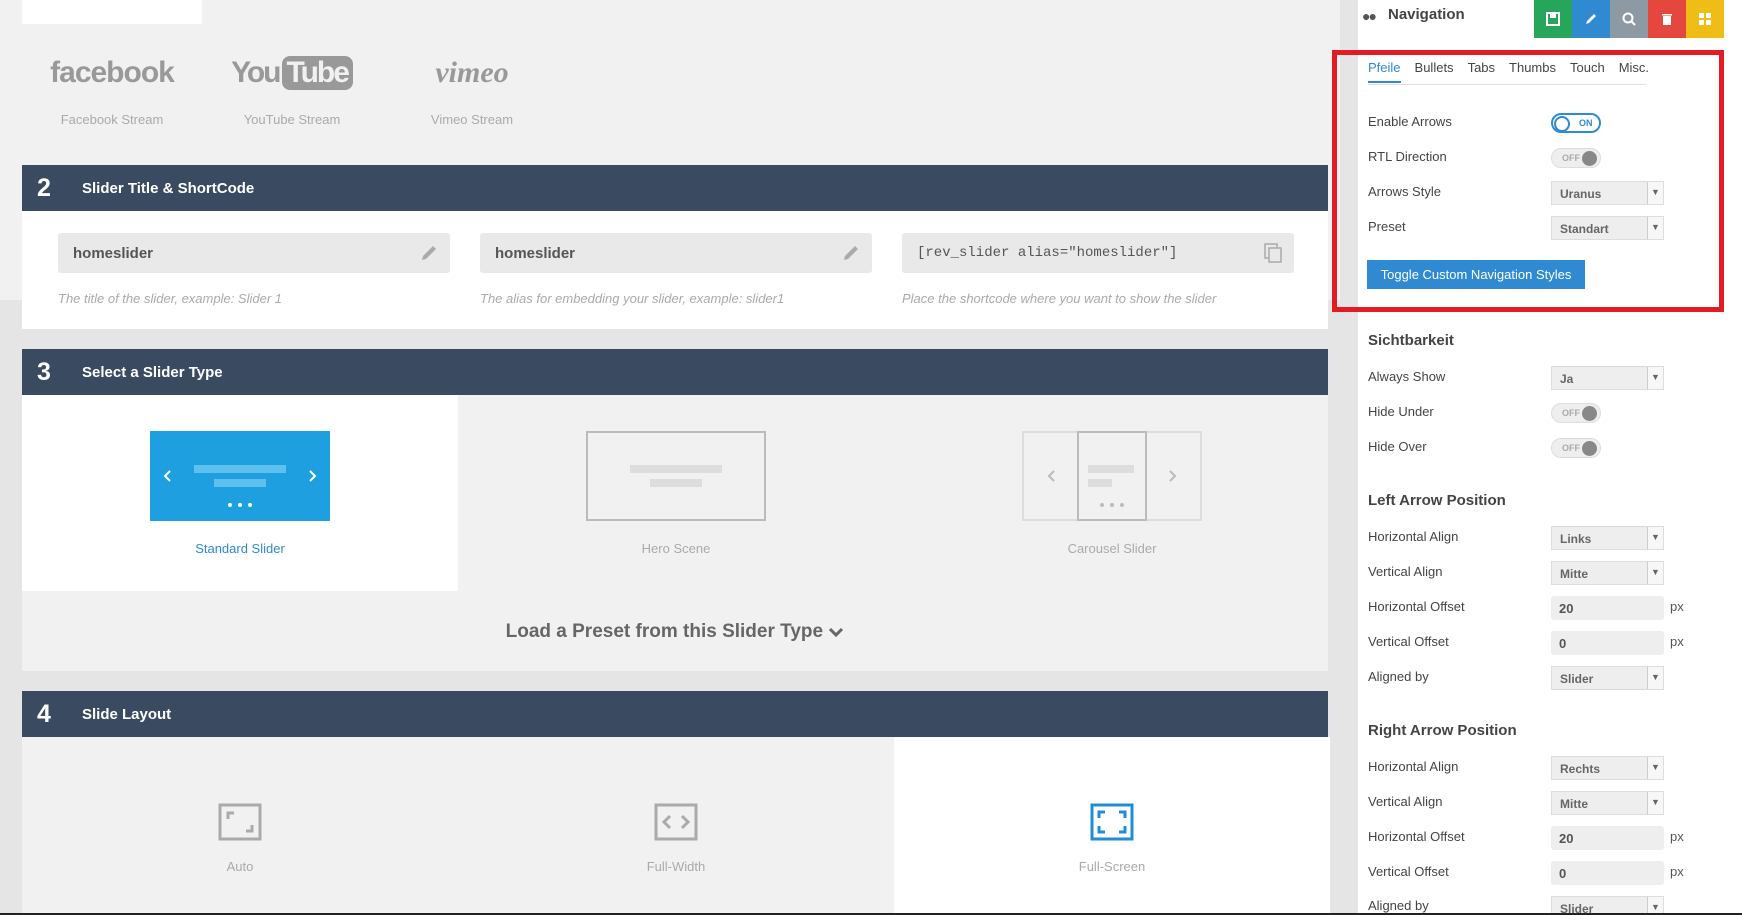  What do you see at coordinates (1607, 643) in the screenshot?
I see `left-v-offset-input: 0` at bounding box center [1607, 643].